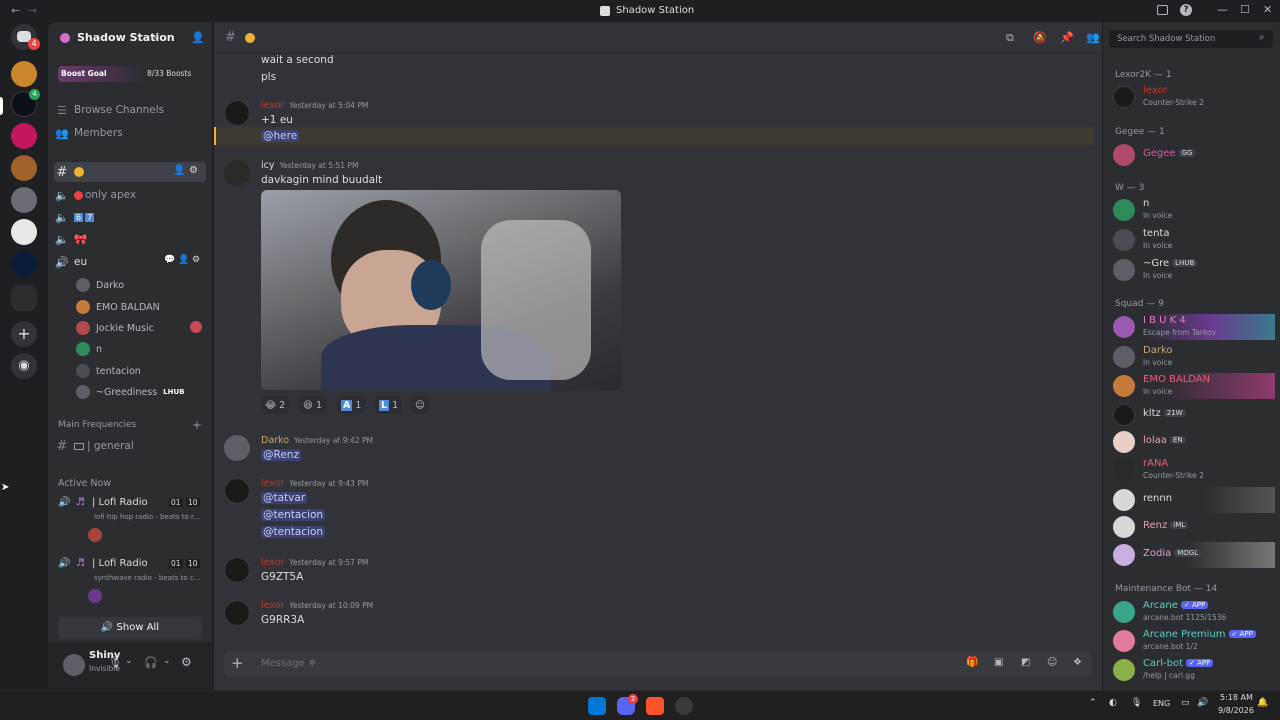 The height and width of the screenshot is (720, 1280). What do you see at coordinates (280, 136) in the screenshot?
I see `mention: @here` at bounding box center [280, 136].